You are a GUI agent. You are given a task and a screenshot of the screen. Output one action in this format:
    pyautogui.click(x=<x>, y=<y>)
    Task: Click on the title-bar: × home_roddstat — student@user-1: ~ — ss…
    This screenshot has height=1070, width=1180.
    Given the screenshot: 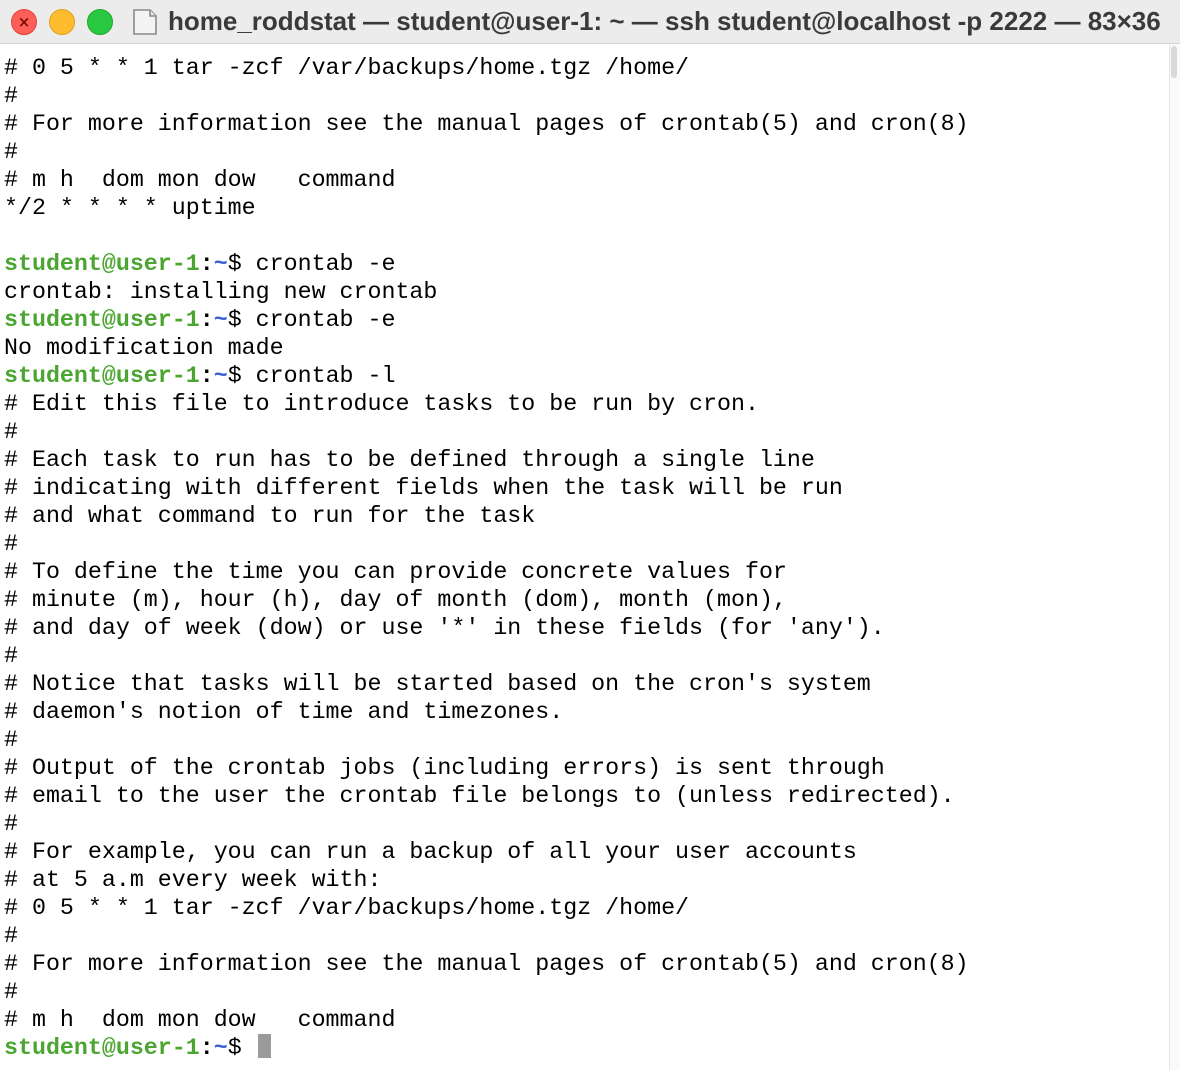 What is the action you would take?
    pyautogui.click(x=590, y=22)
    